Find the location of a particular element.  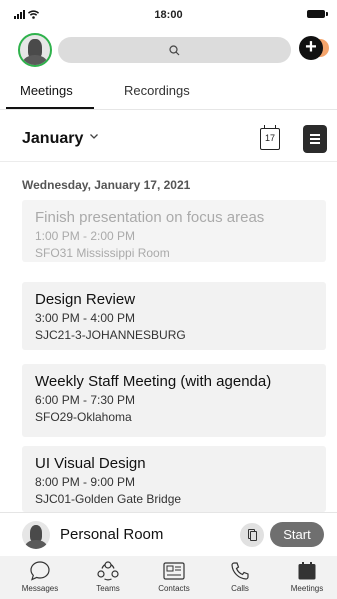

status-bar: 18:00 is located at coordinates (168, 15).